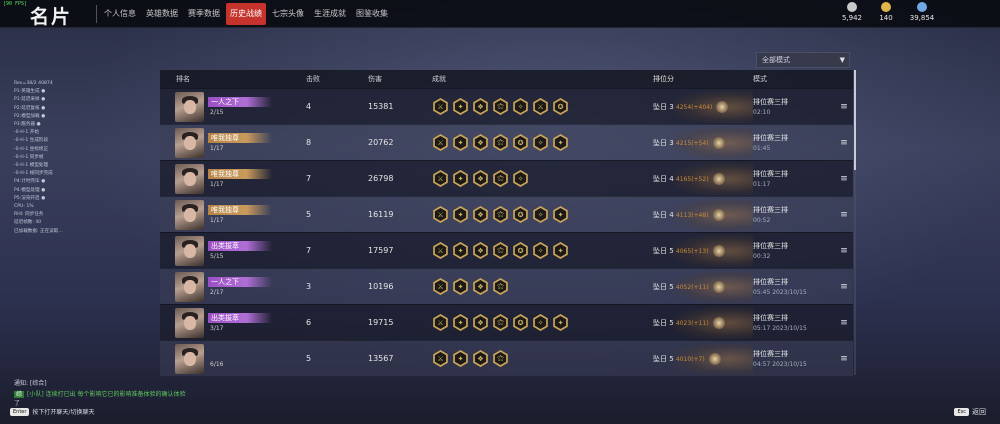 This screenshot has height=424, width=1000. Describe the element at coordinates (762, 184) in the screenshot. I see `match-time: 01:17` at that location.